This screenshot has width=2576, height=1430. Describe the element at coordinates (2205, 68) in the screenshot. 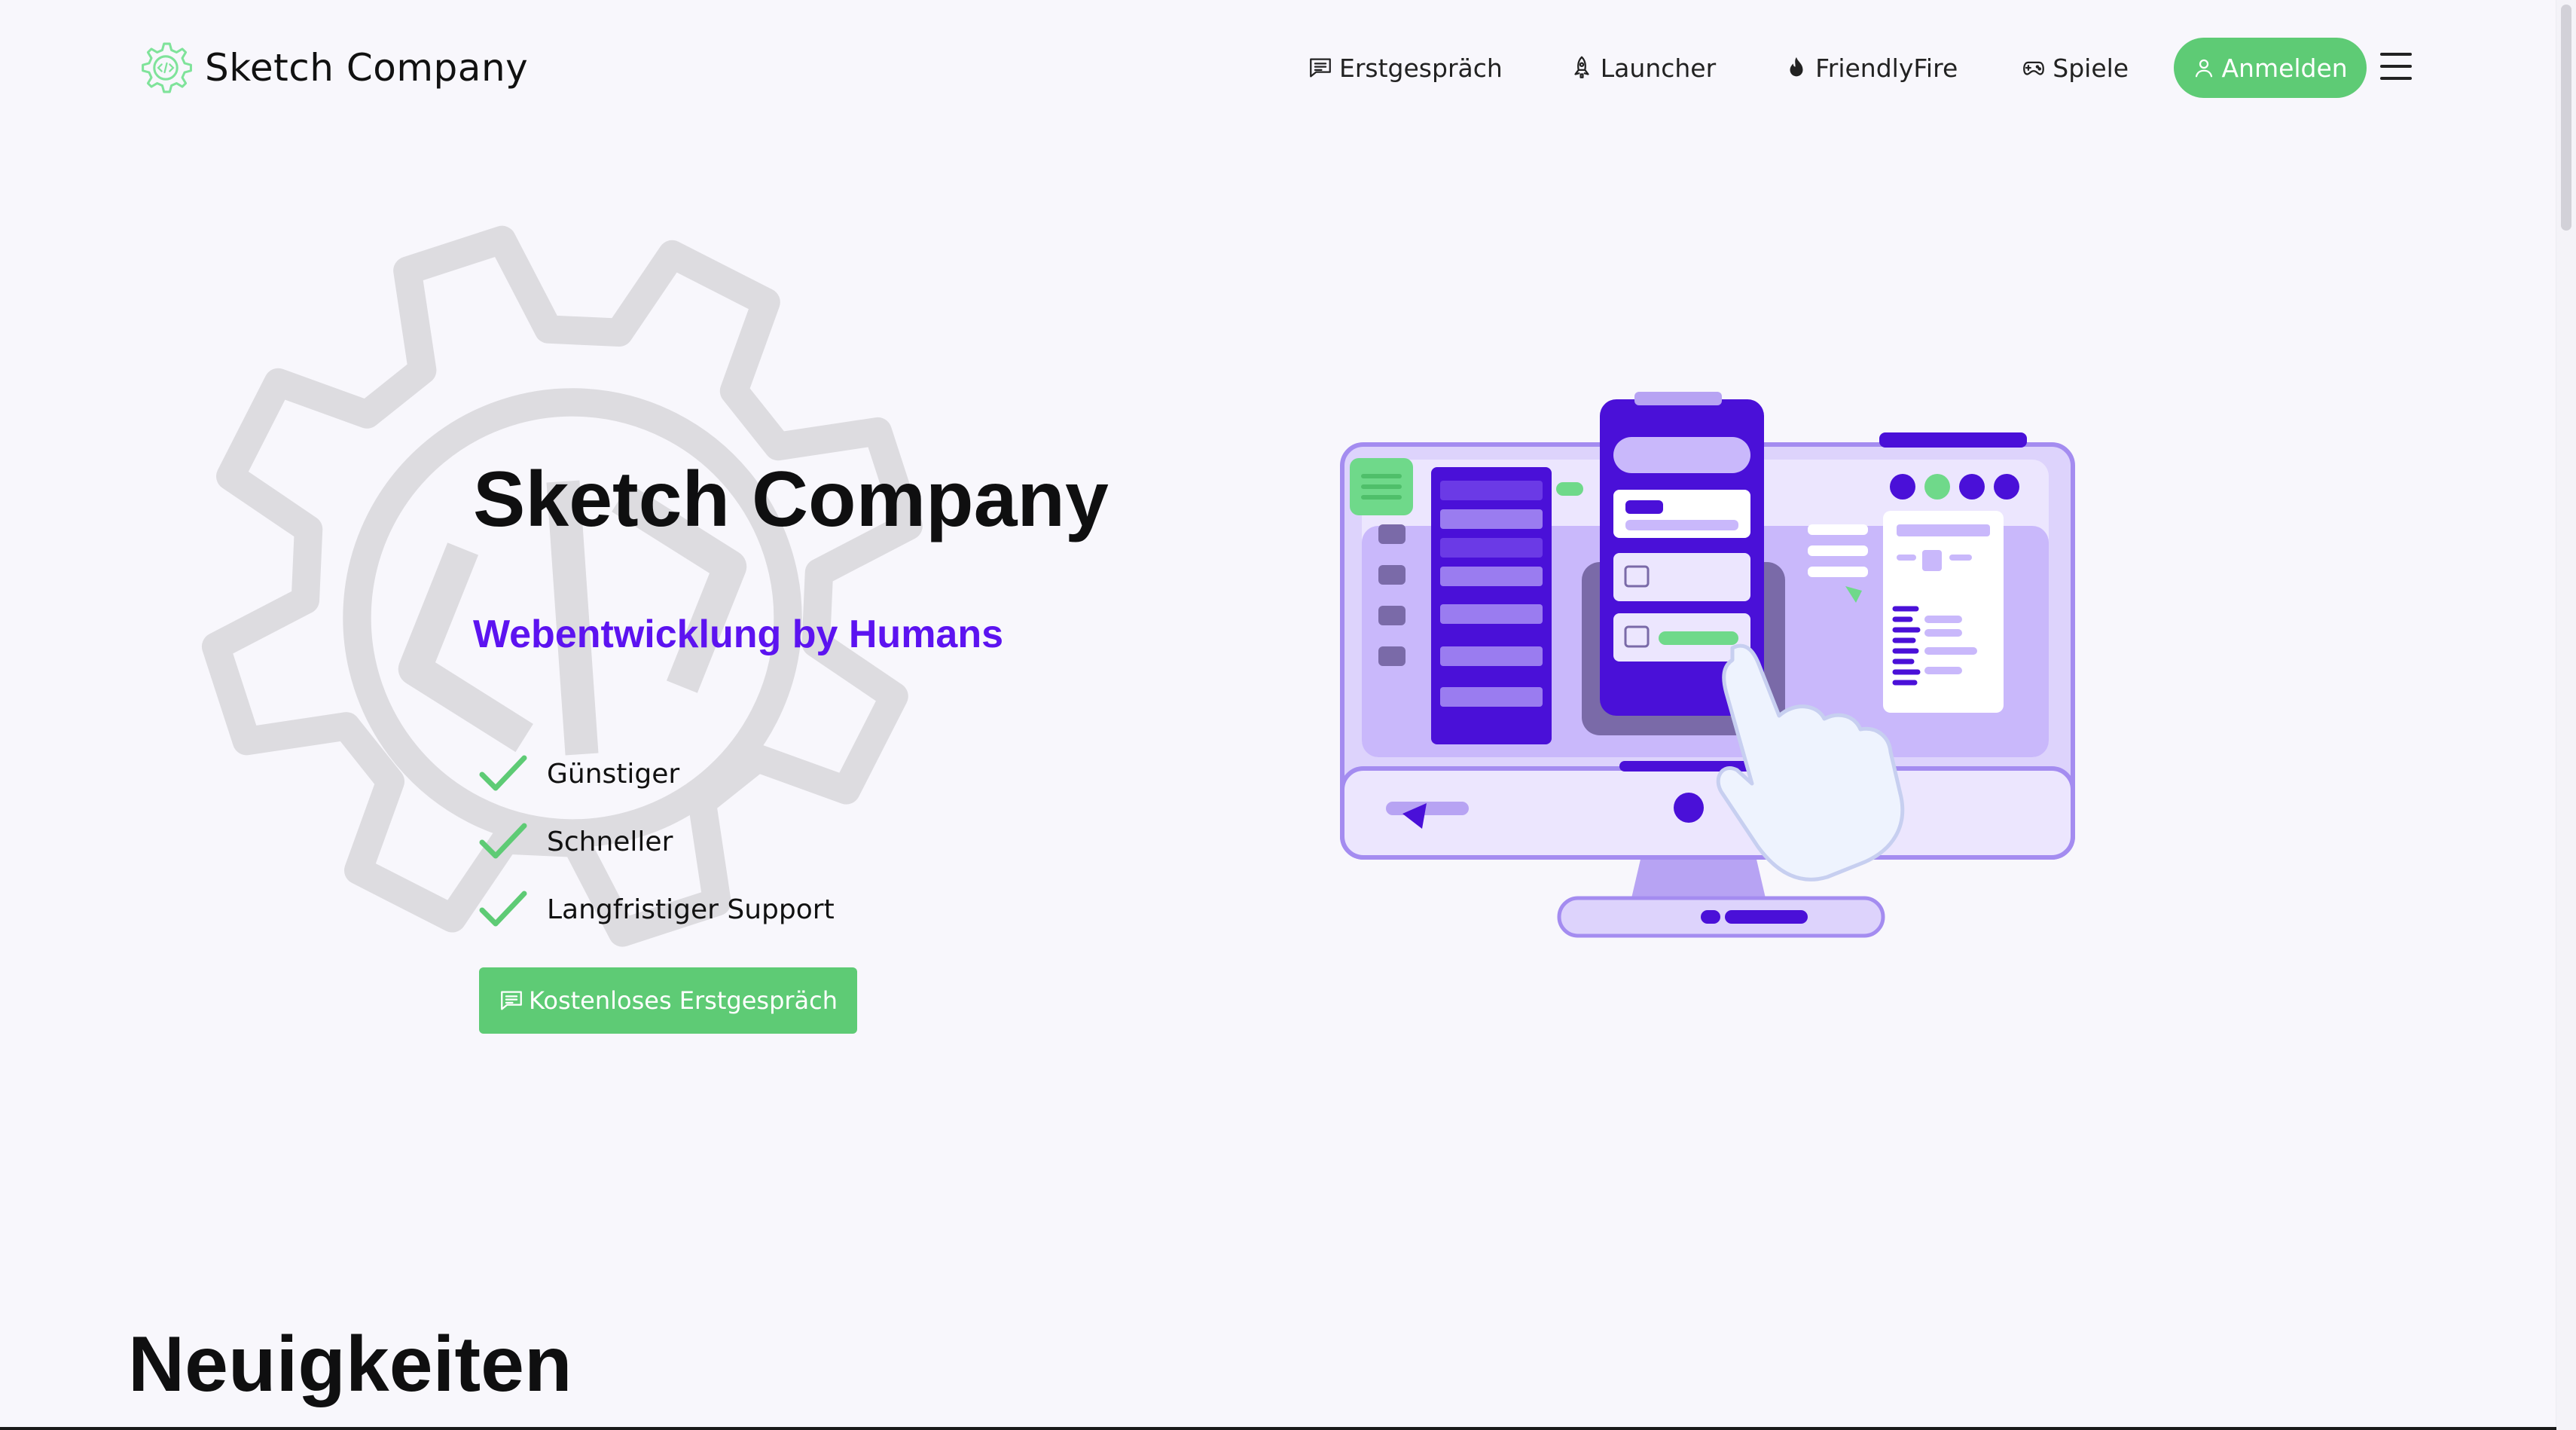

I see `user-icon` at that location.